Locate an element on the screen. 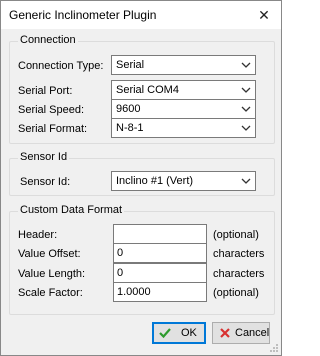 This screenshot has height=356, width=320. value-offset-input: 0 is located at coordinates (160, 253).